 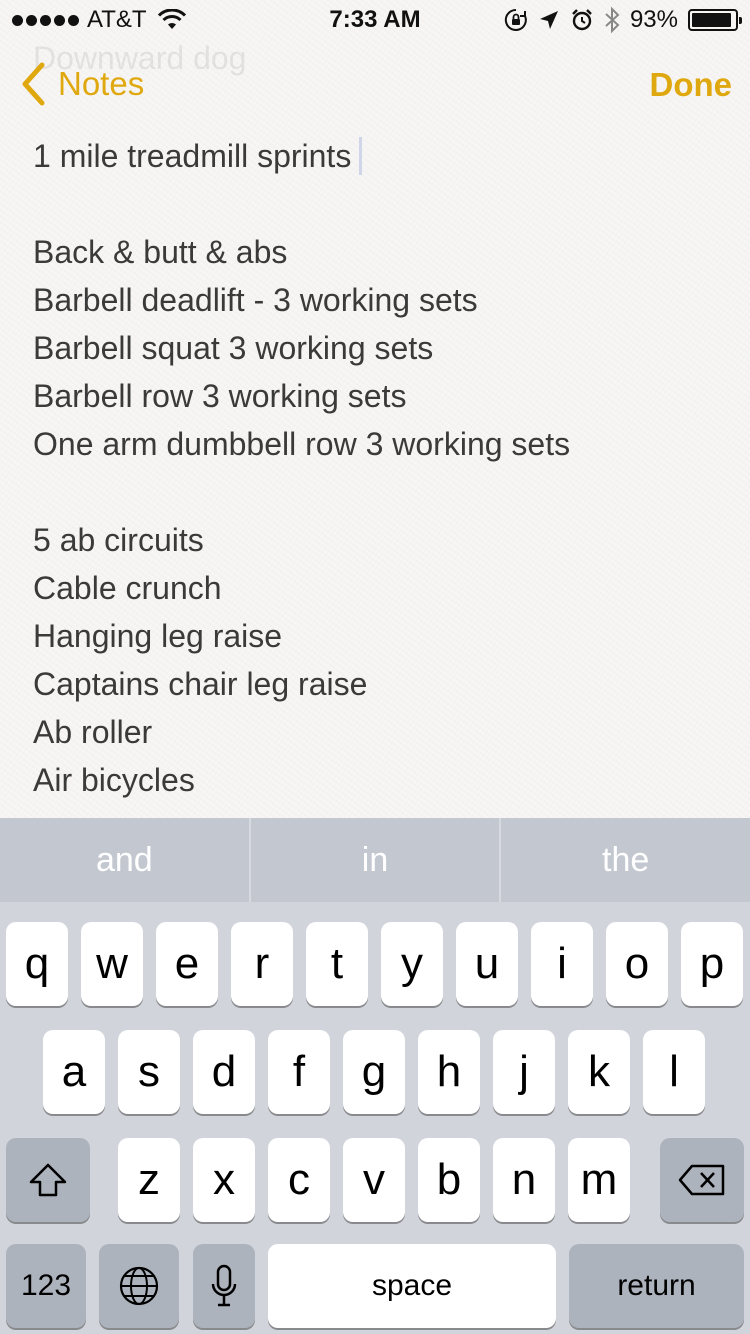 What do you see at coordinates (160, 252) in the screenshot?
I see `note-line-text: Back & butt & abs` at bounding box center [160, 252].